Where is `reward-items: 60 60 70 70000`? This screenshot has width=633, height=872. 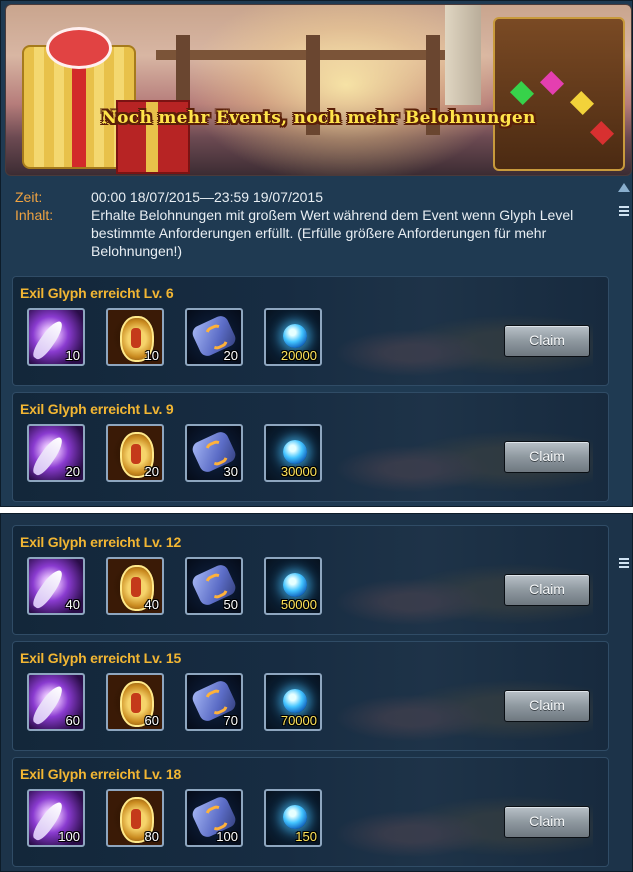
reward-items: 60 60 70 70000 is located at coordinates (185, 702).